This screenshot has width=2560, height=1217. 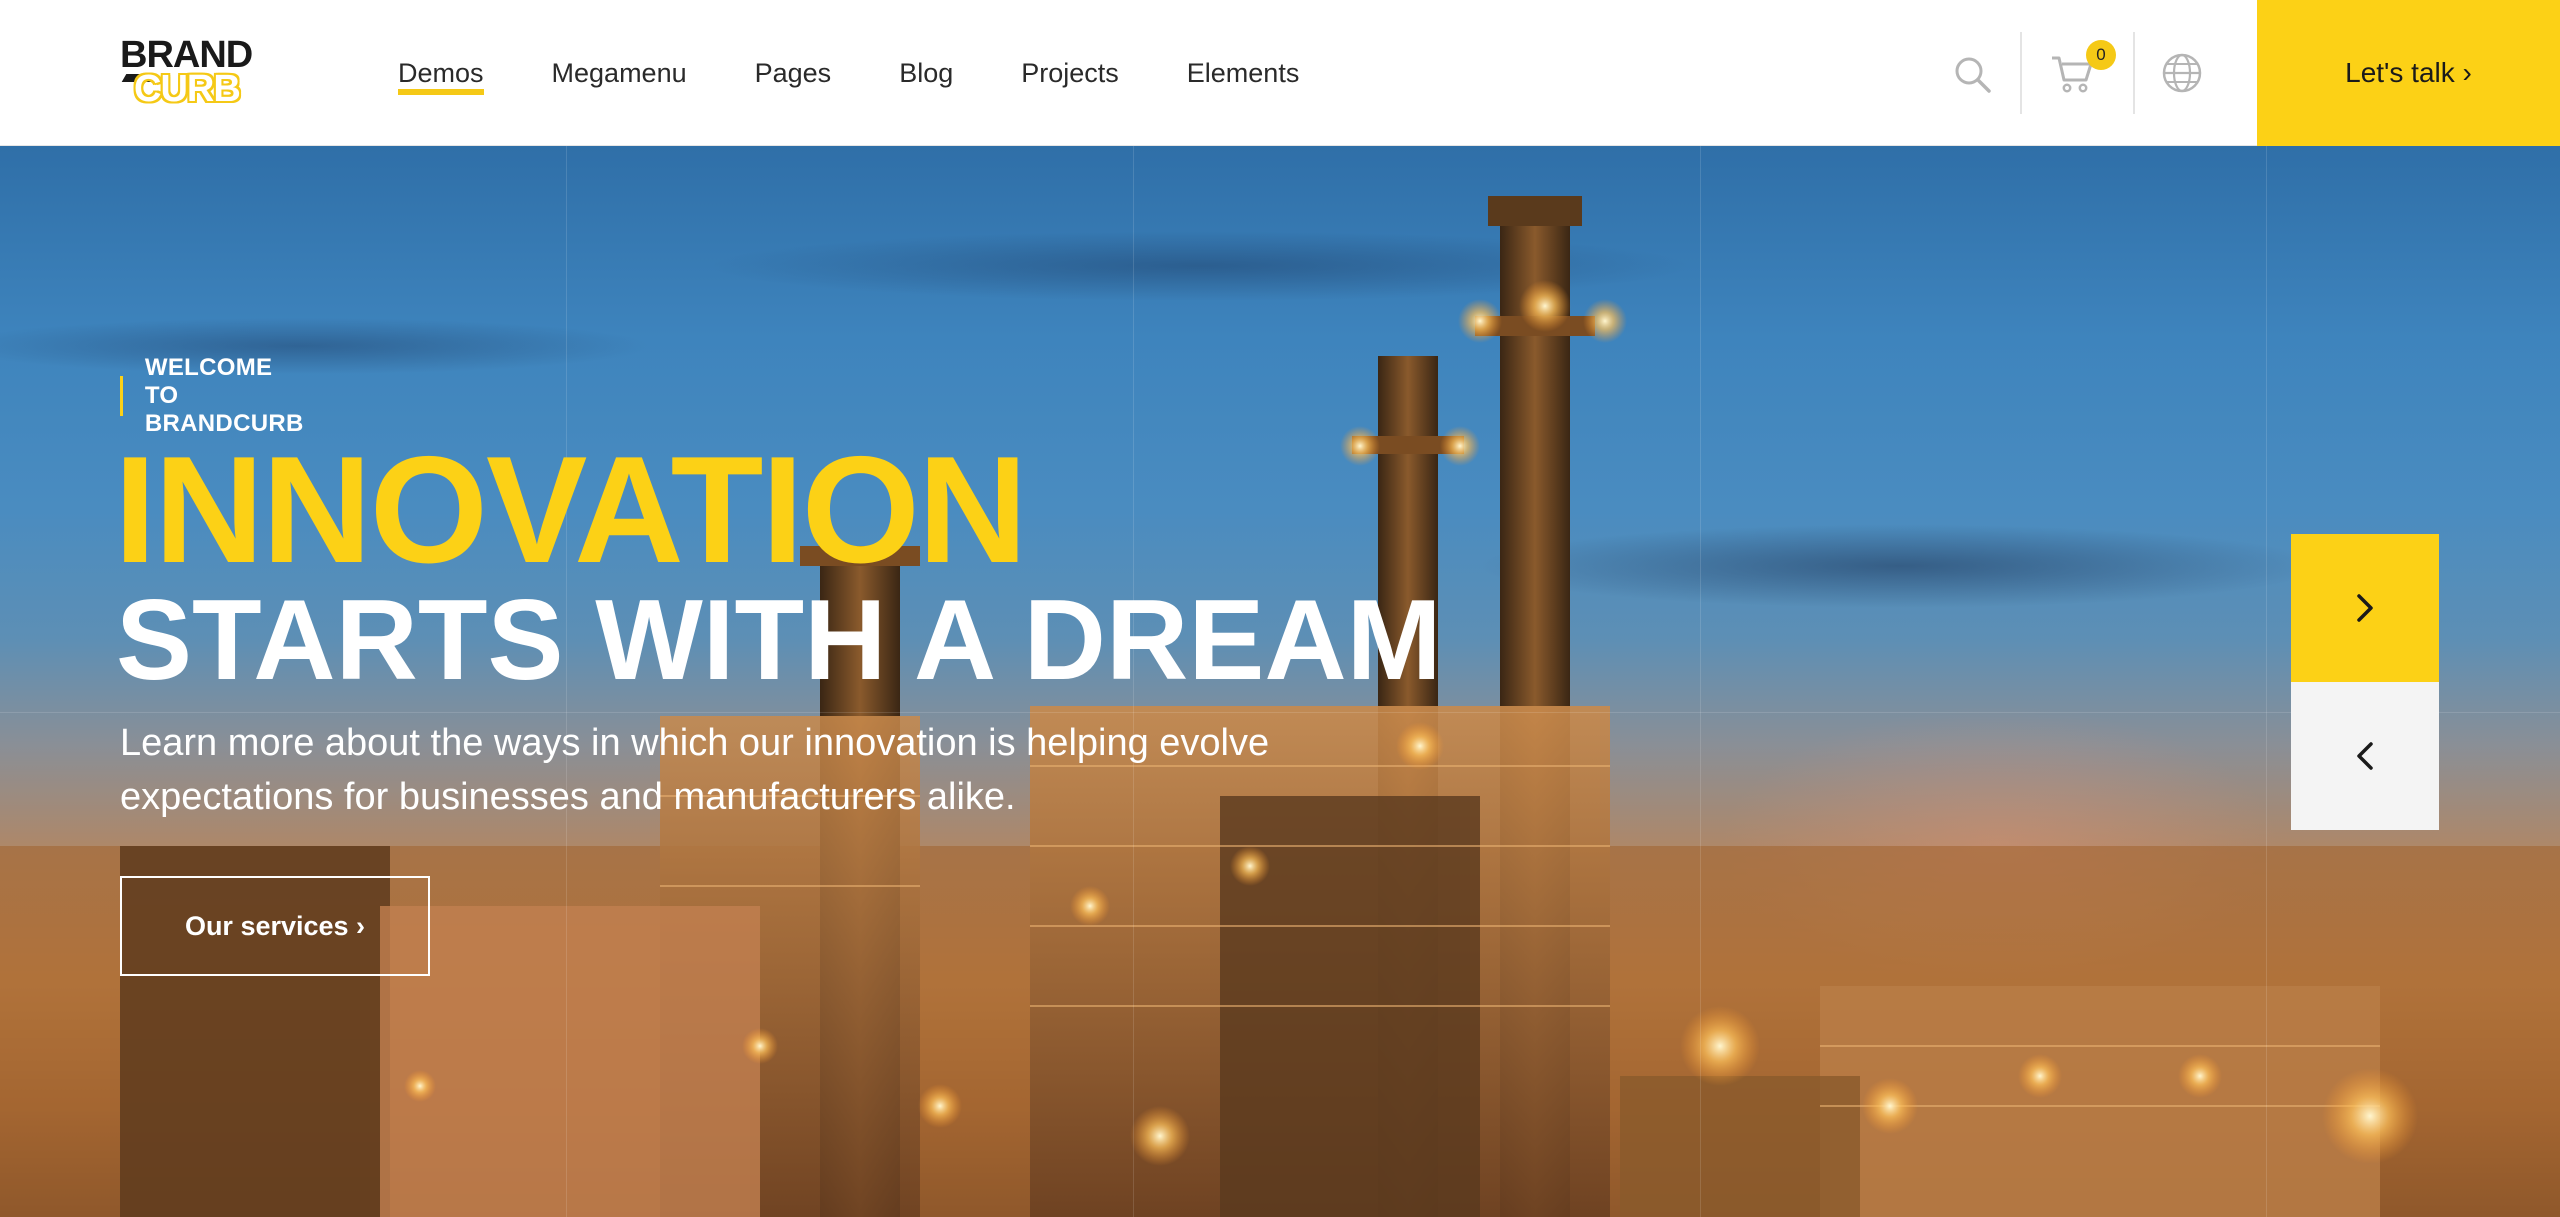 I want to click on globe-icon, so click(x=2182, y=73).